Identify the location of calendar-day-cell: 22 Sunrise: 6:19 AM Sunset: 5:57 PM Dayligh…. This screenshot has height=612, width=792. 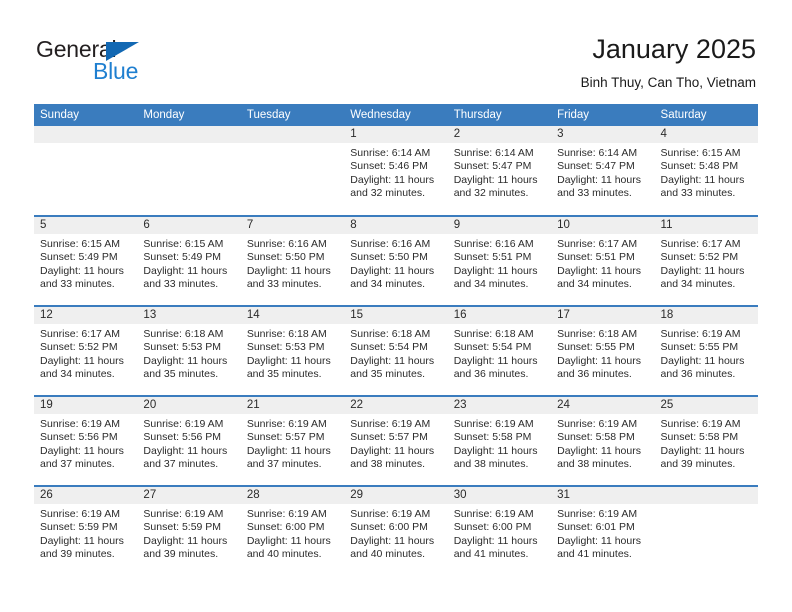
(396, 440).